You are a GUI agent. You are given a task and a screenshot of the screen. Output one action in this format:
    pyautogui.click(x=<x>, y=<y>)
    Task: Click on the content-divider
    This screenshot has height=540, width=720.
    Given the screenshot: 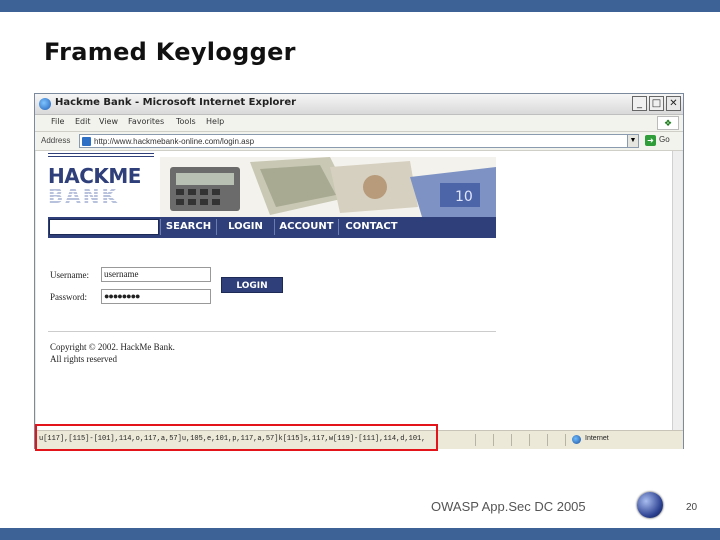 What is the action you would take?
    pyautogui.click(x=272, y=331)
    